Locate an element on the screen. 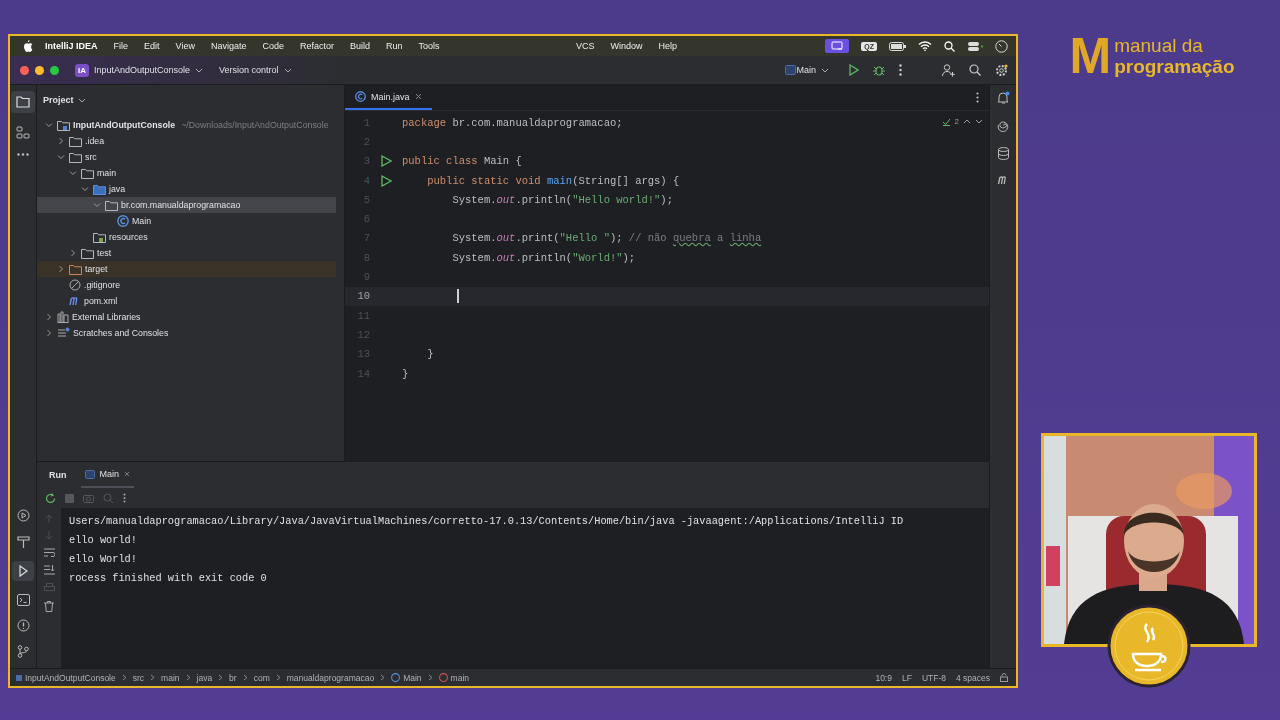 The width and height of the screenshot is (1280, 720). breadcrumb: Main is located at coordinates (406, 677).